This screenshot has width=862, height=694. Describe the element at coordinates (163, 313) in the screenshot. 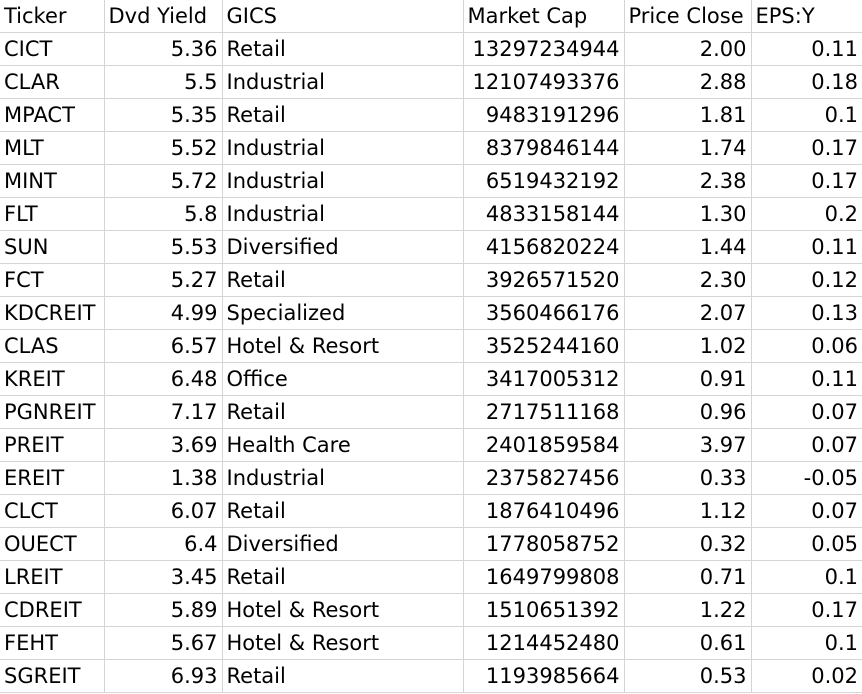

I see `dvd-yield-cell: 4.99` at that location.